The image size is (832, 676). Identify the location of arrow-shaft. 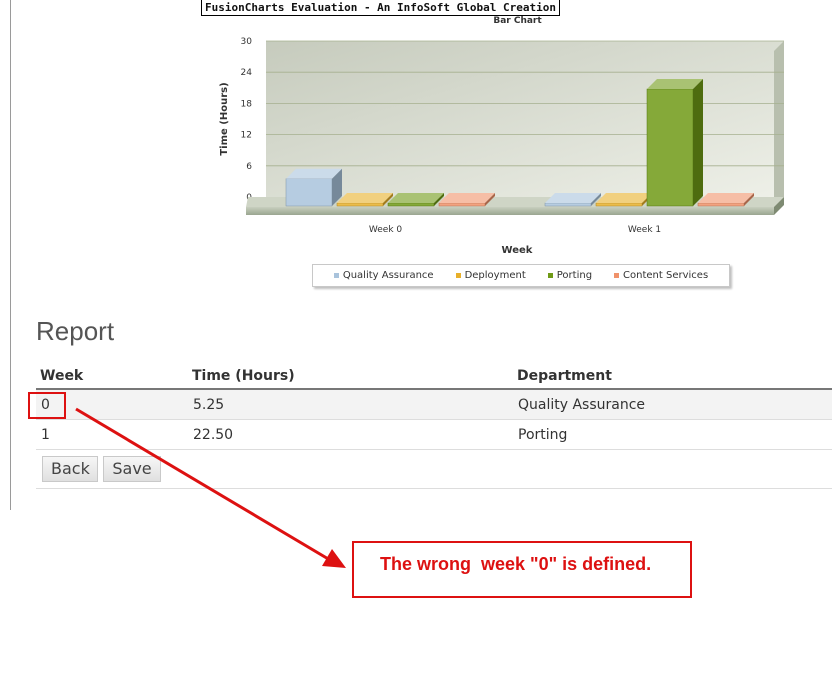
(203, 484).